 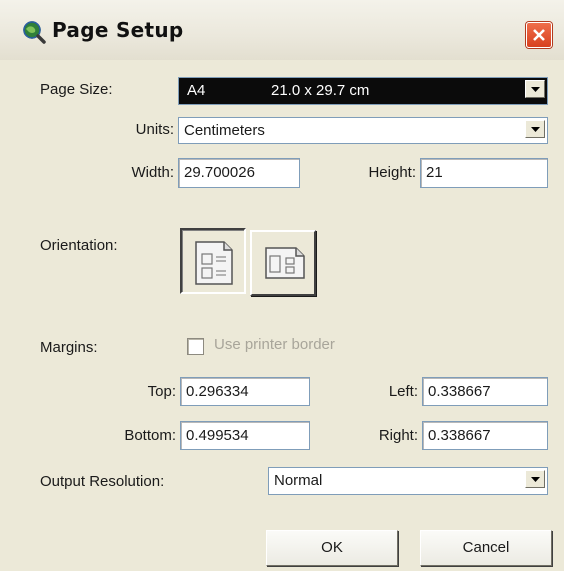 What do you see at coordinates (298, 480) in the screenshot?
I see `output-resolution-value: Normal` at bounding box center [298, 480].